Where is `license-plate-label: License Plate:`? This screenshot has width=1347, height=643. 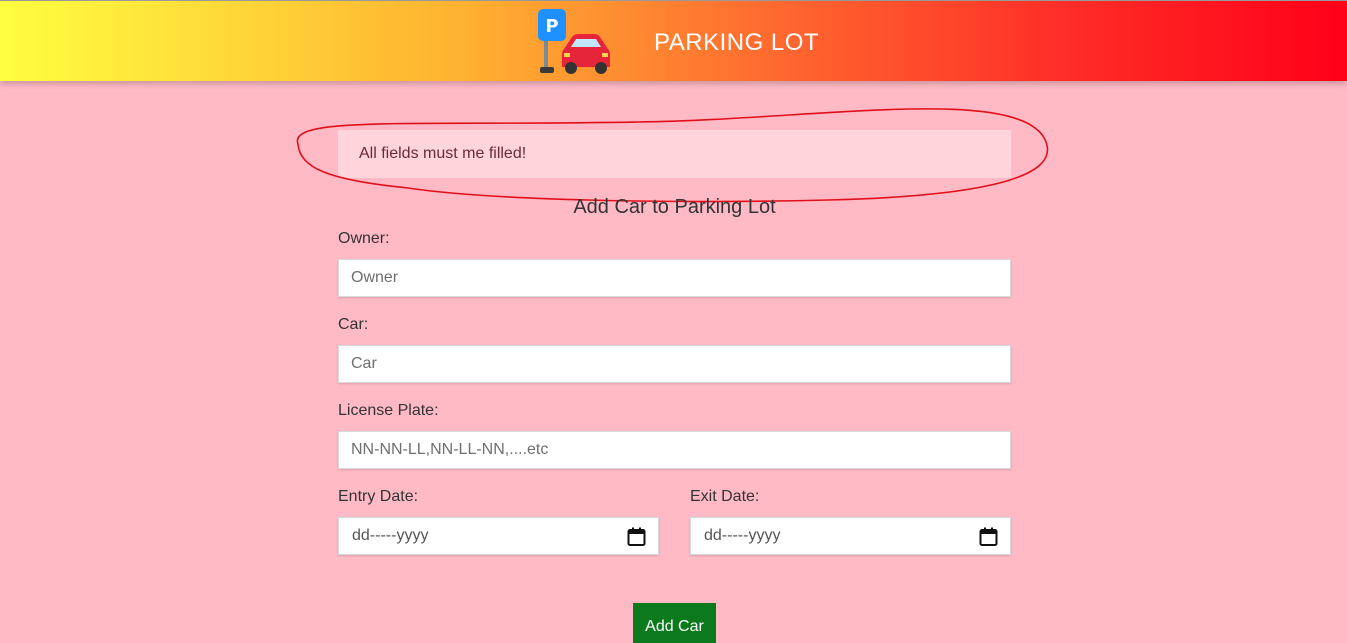
license-plate-label: License Plate: is located at coordinates (388, 410).